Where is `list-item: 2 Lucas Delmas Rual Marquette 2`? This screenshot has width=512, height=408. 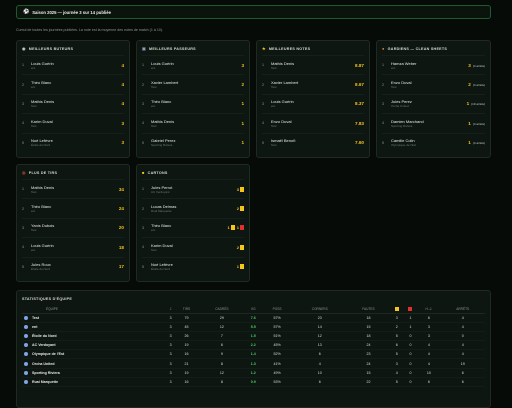
list-item: 2 Lucas Delmas Rual Marquette 2 is located at coordinates (193, 207).